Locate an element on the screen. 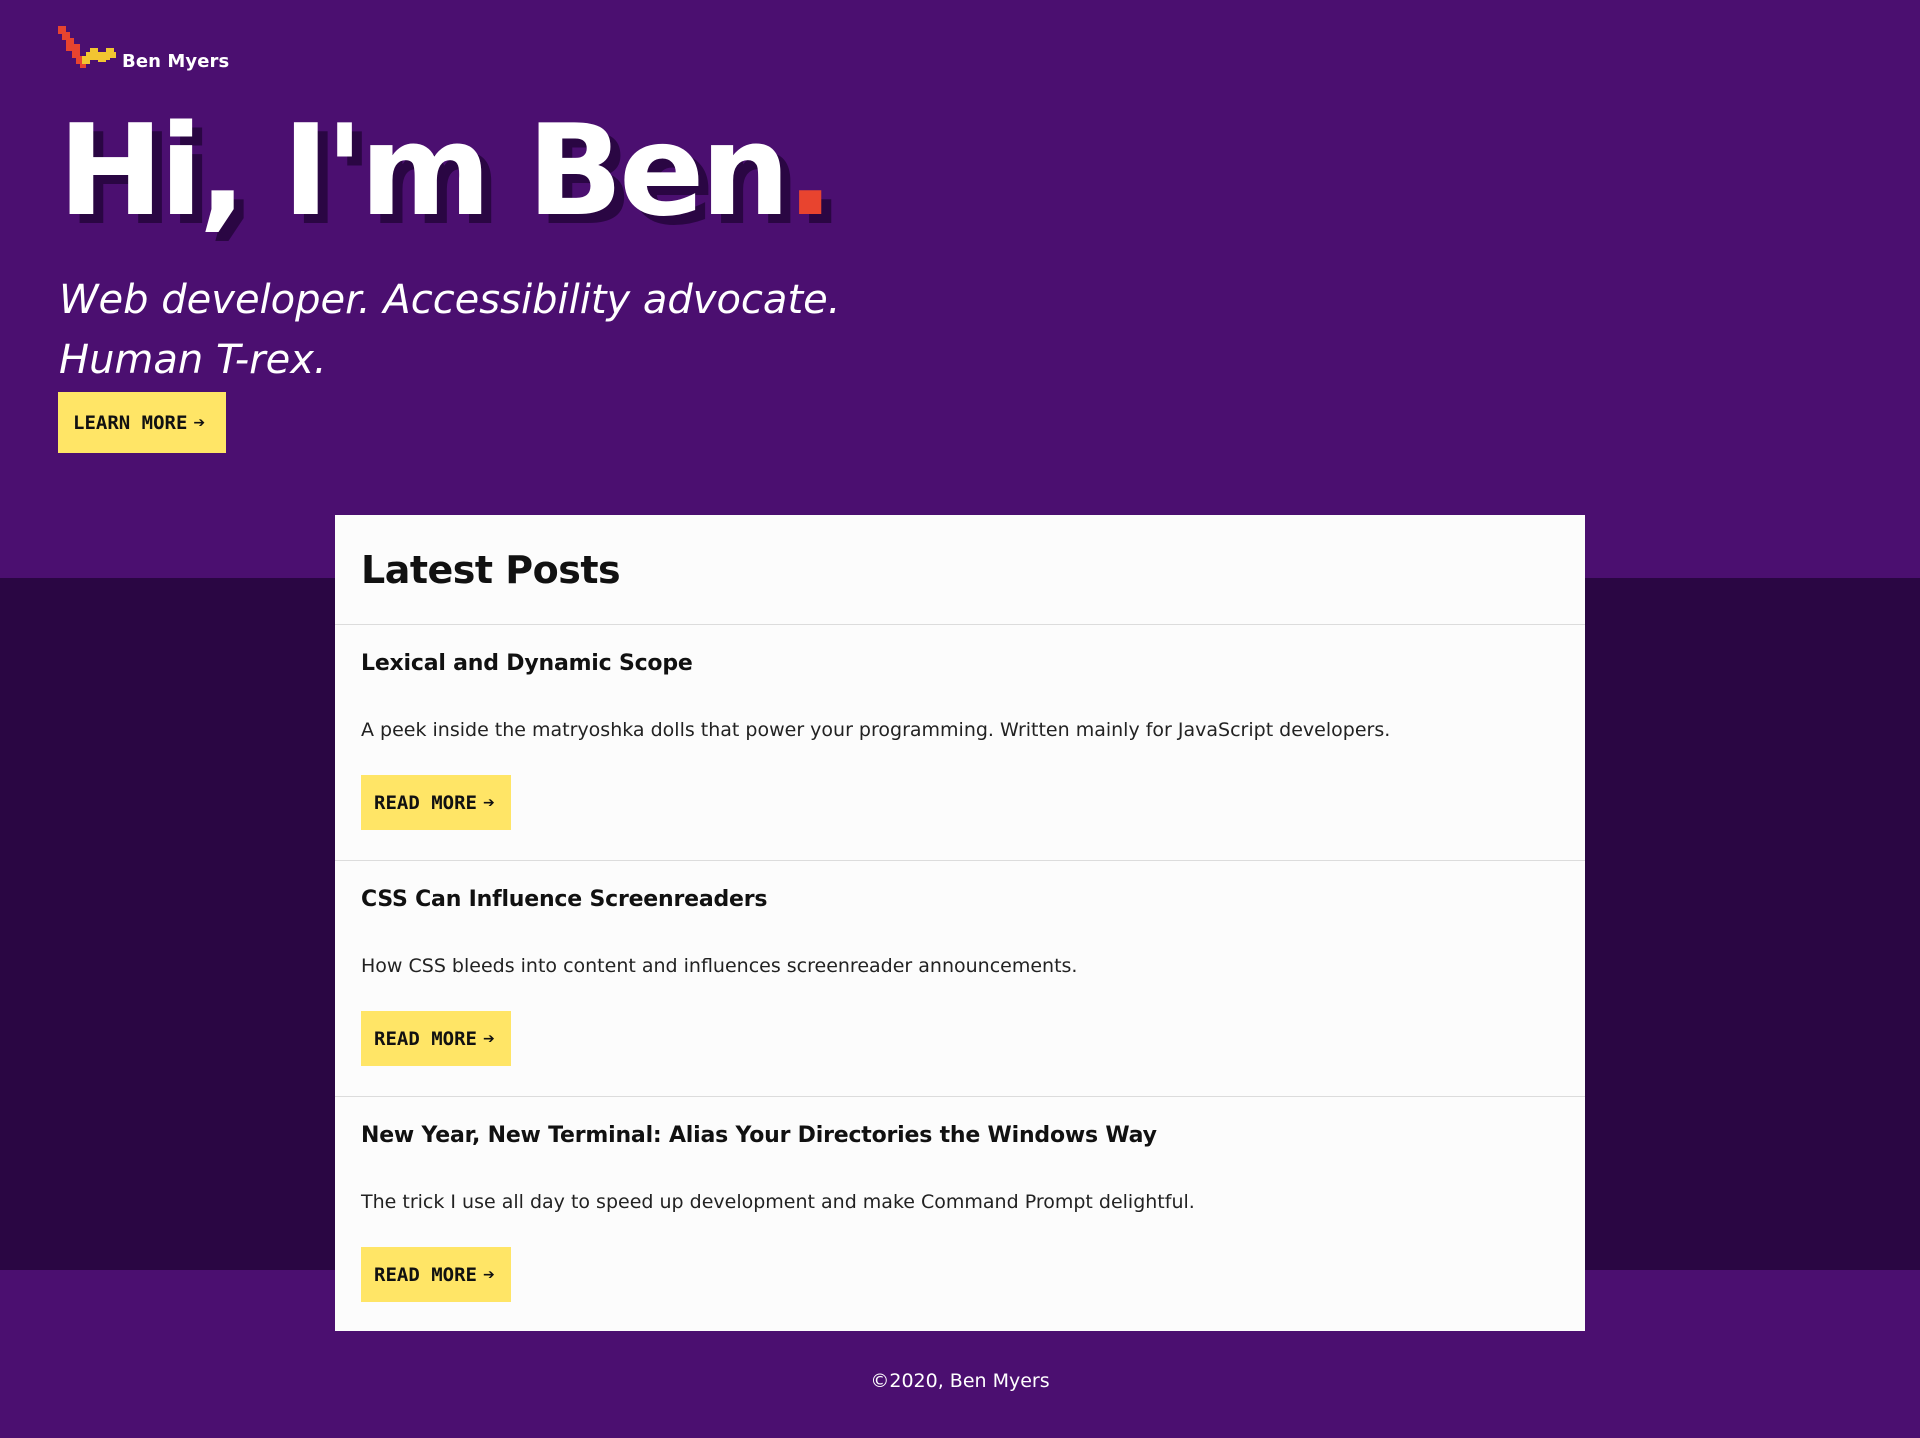 The height and width of the screenshot is (1438, 1920). brand-home-link: Ben Myers is located at coordinates (143, 48).